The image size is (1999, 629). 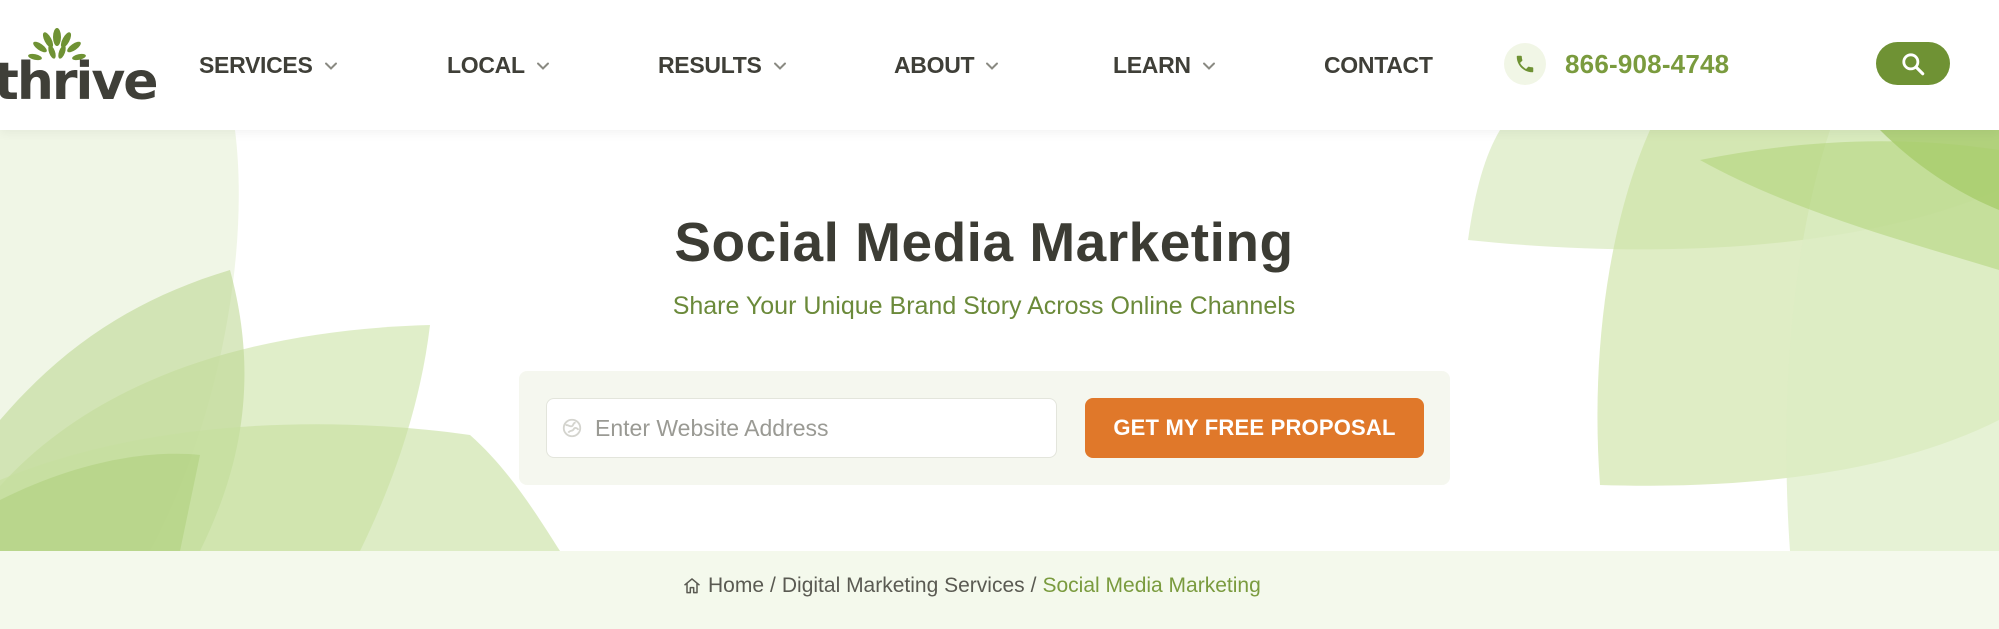 What do you see at coordinates (572, 428) in the screenshot?
I see `globe-icon` at bounding box center [572, 428].